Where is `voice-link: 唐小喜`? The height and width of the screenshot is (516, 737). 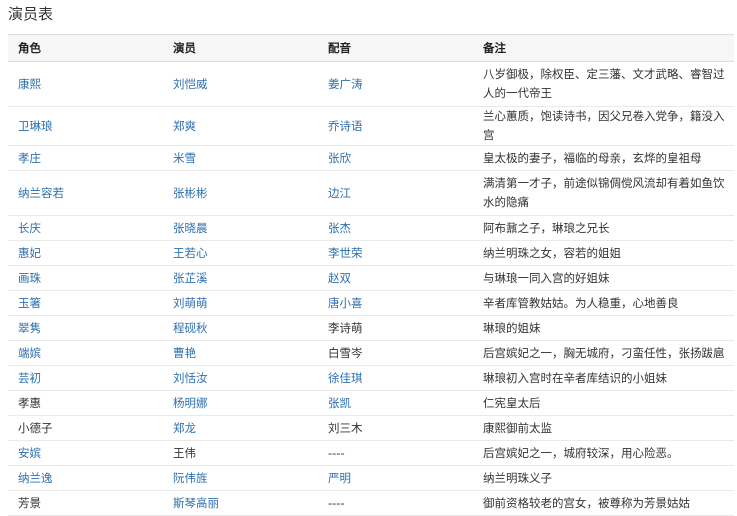
voice-link: 唐小喜 is located at coordinates (345, 303).